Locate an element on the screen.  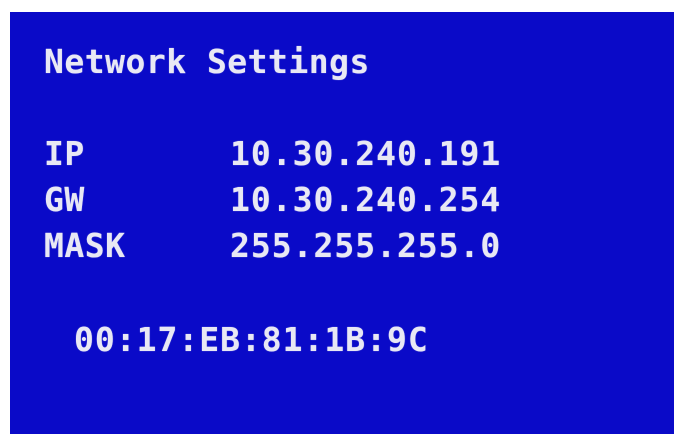
subnet-mask-value: 255.255.255.0 is located at coordinates (366, 245).